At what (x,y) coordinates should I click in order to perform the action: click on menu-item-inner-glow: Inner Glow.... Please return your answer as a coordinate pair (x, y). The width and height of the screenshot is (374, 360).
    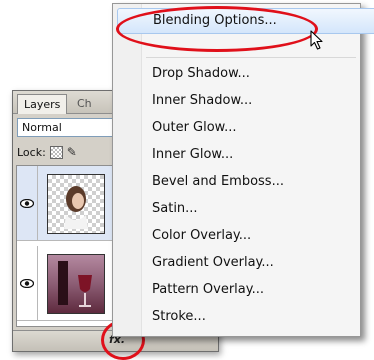
    Looking at the image, I should click on (253, 155).